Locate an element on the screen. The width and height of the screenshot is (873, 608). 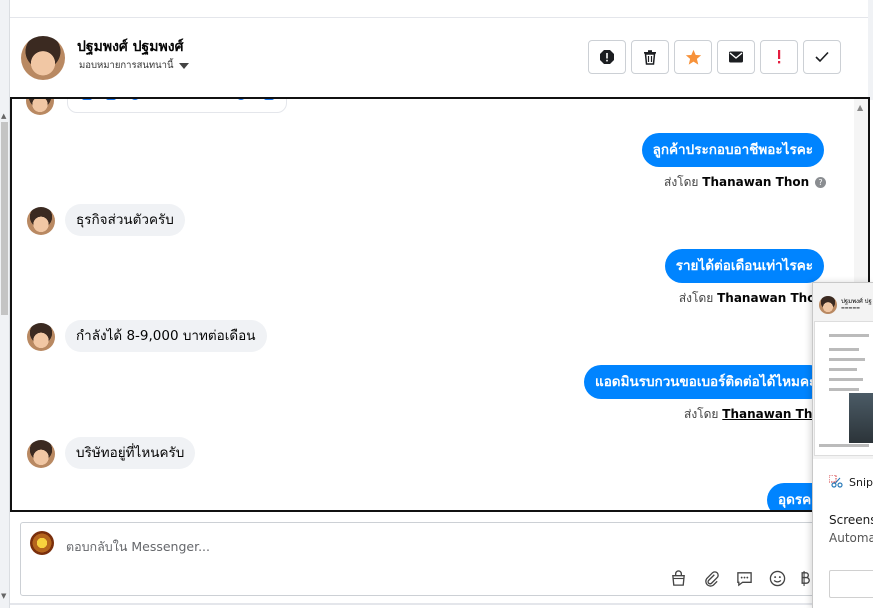
scrollbar-thumb is located at coordinates (4, 218).